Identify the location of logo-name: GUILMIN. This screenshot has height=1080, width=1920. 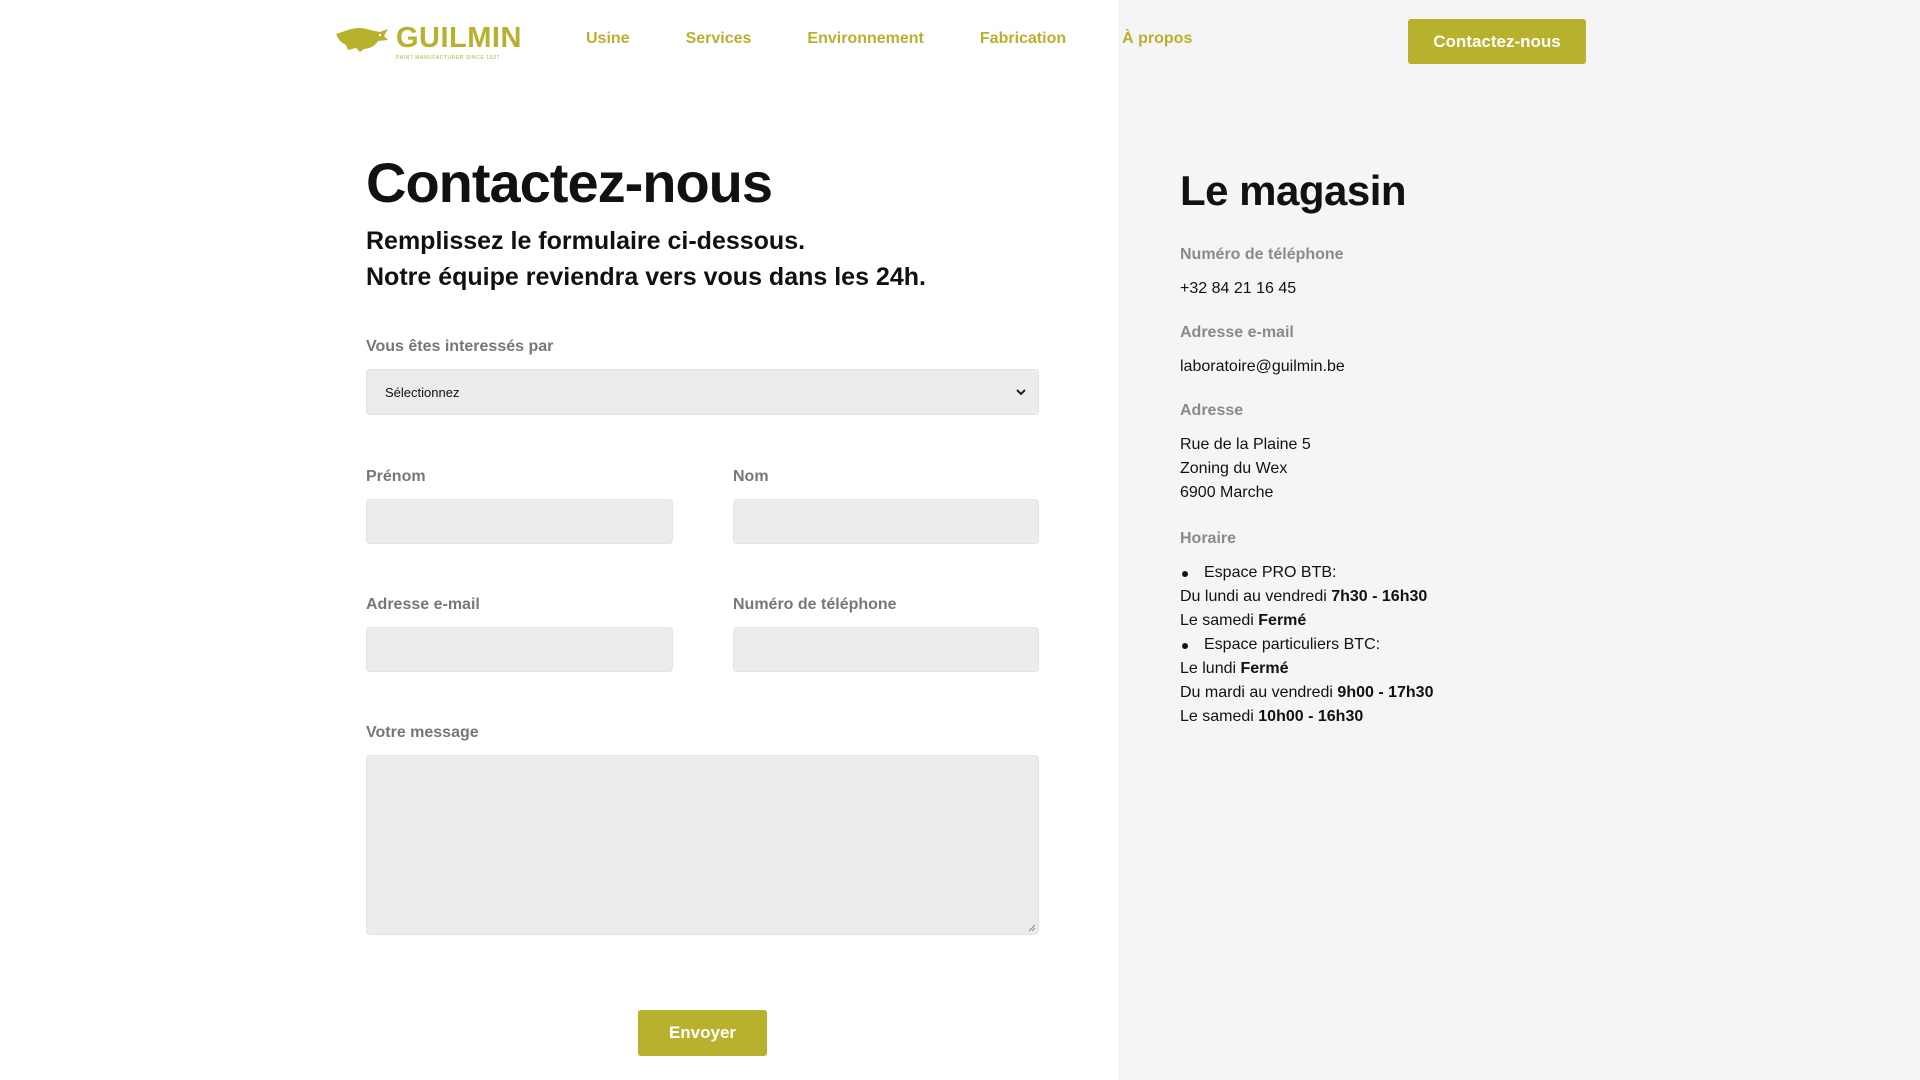
(459, 38).